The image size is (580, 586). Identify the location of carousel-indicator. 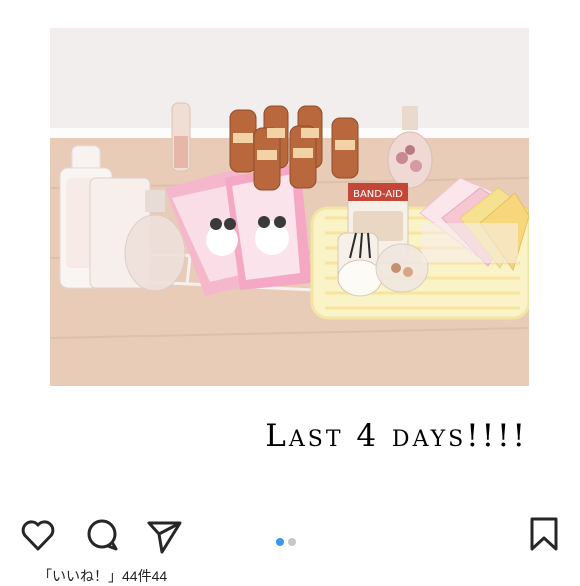
(288, 539).